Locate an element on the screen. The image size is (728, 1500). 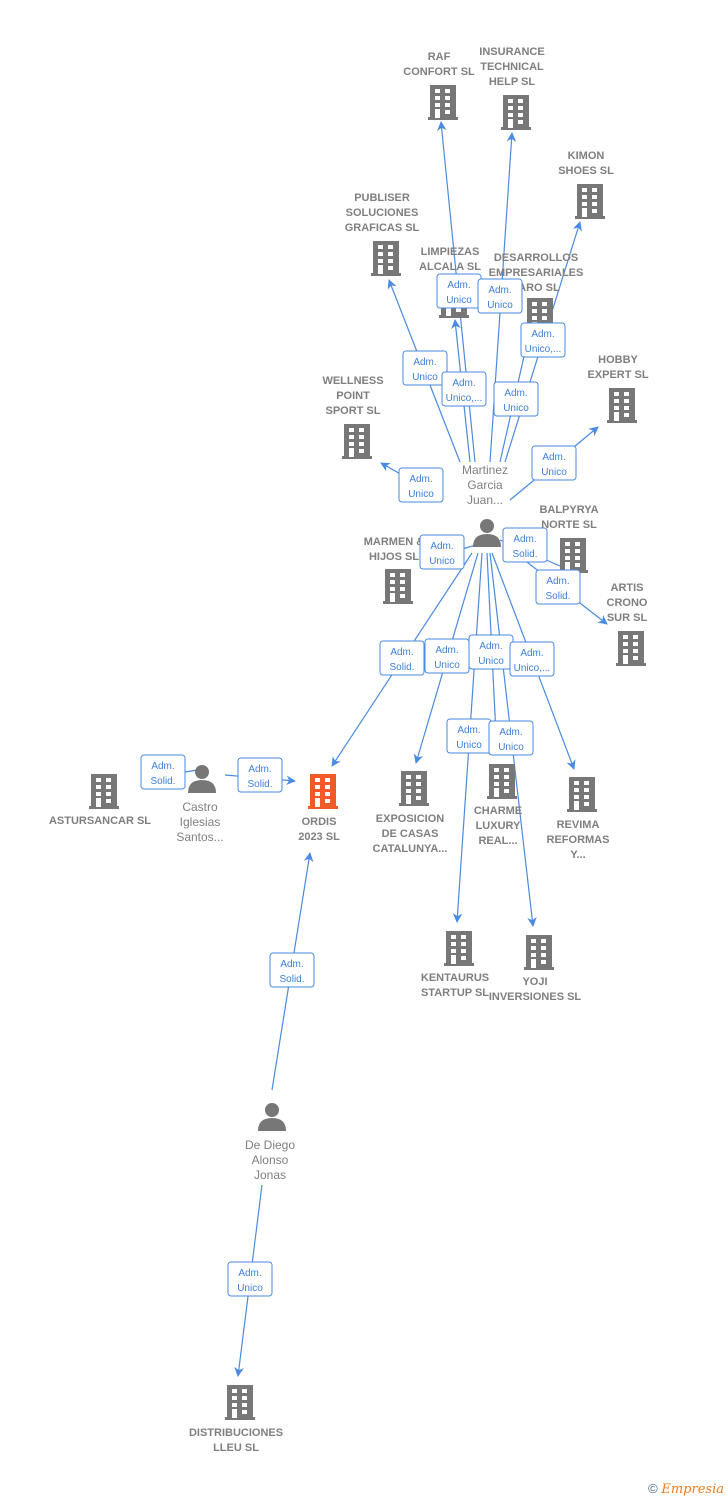
node-label: REVIMA is located at coordinates (578, 825).